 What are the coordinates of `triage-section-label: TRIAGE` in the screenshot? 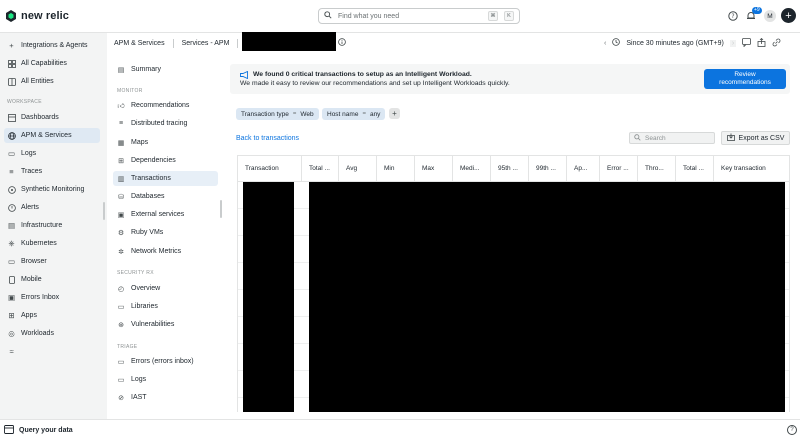 It's located at (127, 347).